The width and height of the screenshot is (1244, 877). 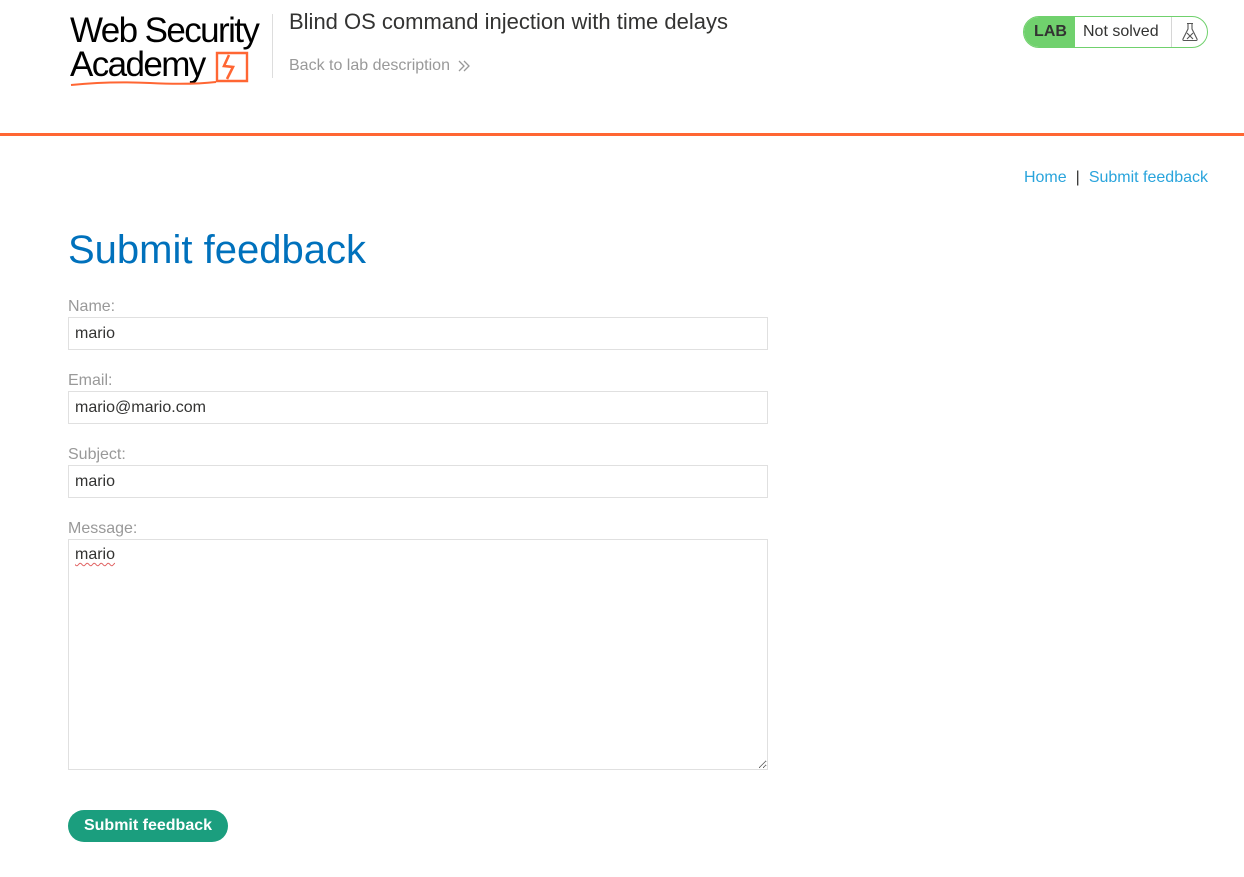 I want to click on name-field-group: Name:, so click(x=418, y=323).